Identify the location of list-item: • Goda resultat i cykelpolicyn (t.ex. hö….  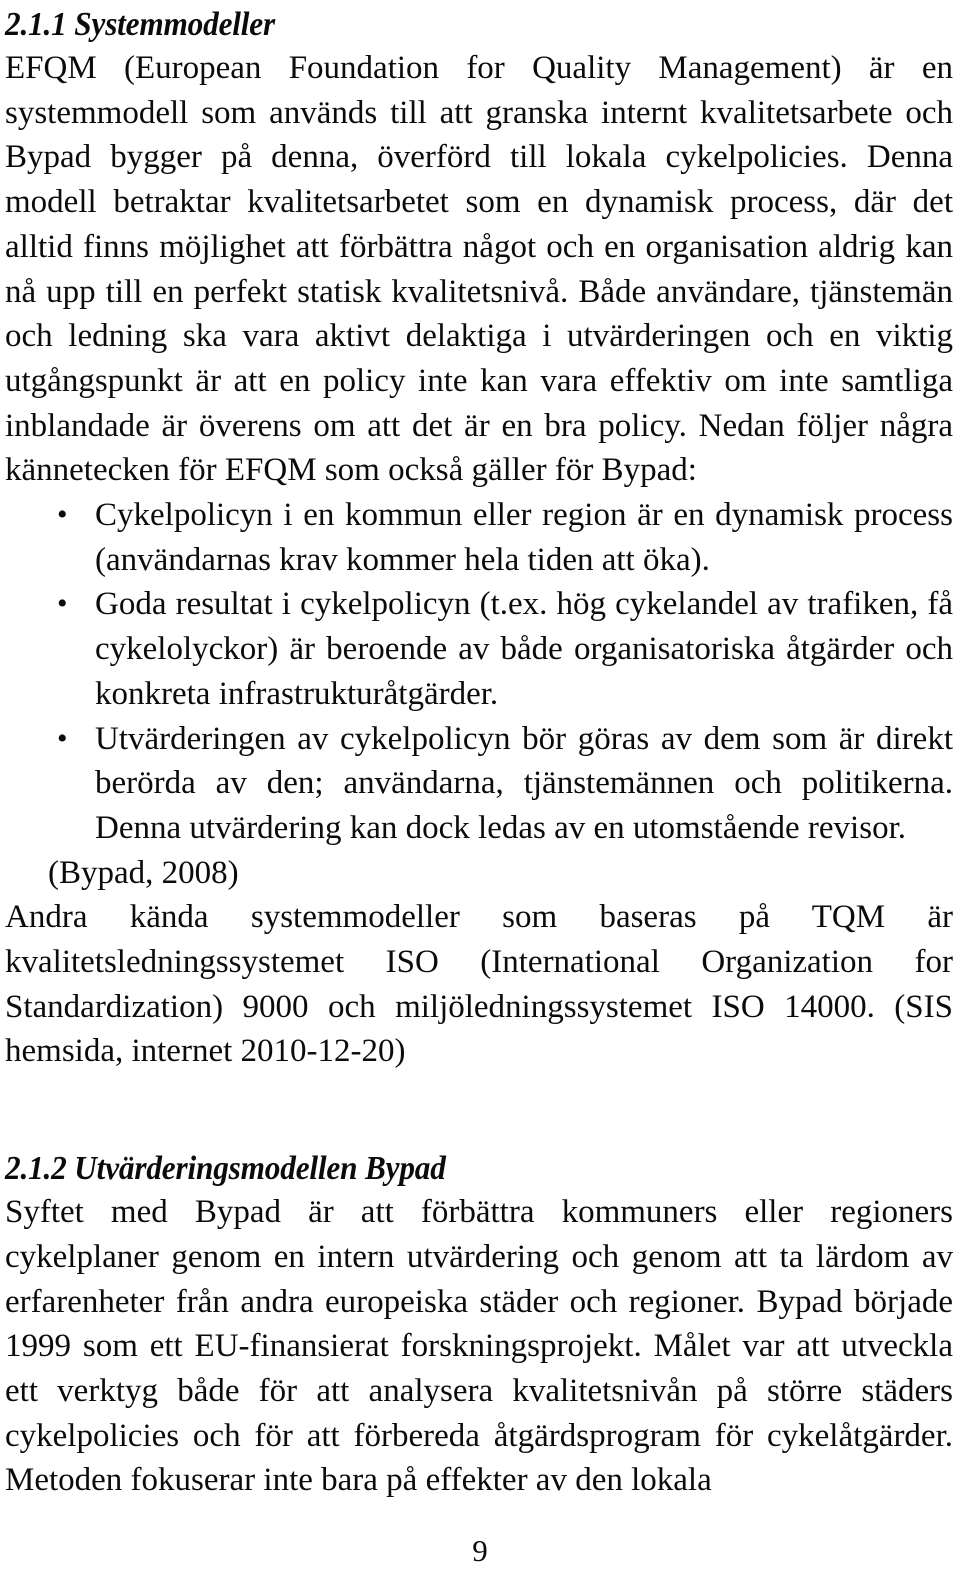
(479, 649).